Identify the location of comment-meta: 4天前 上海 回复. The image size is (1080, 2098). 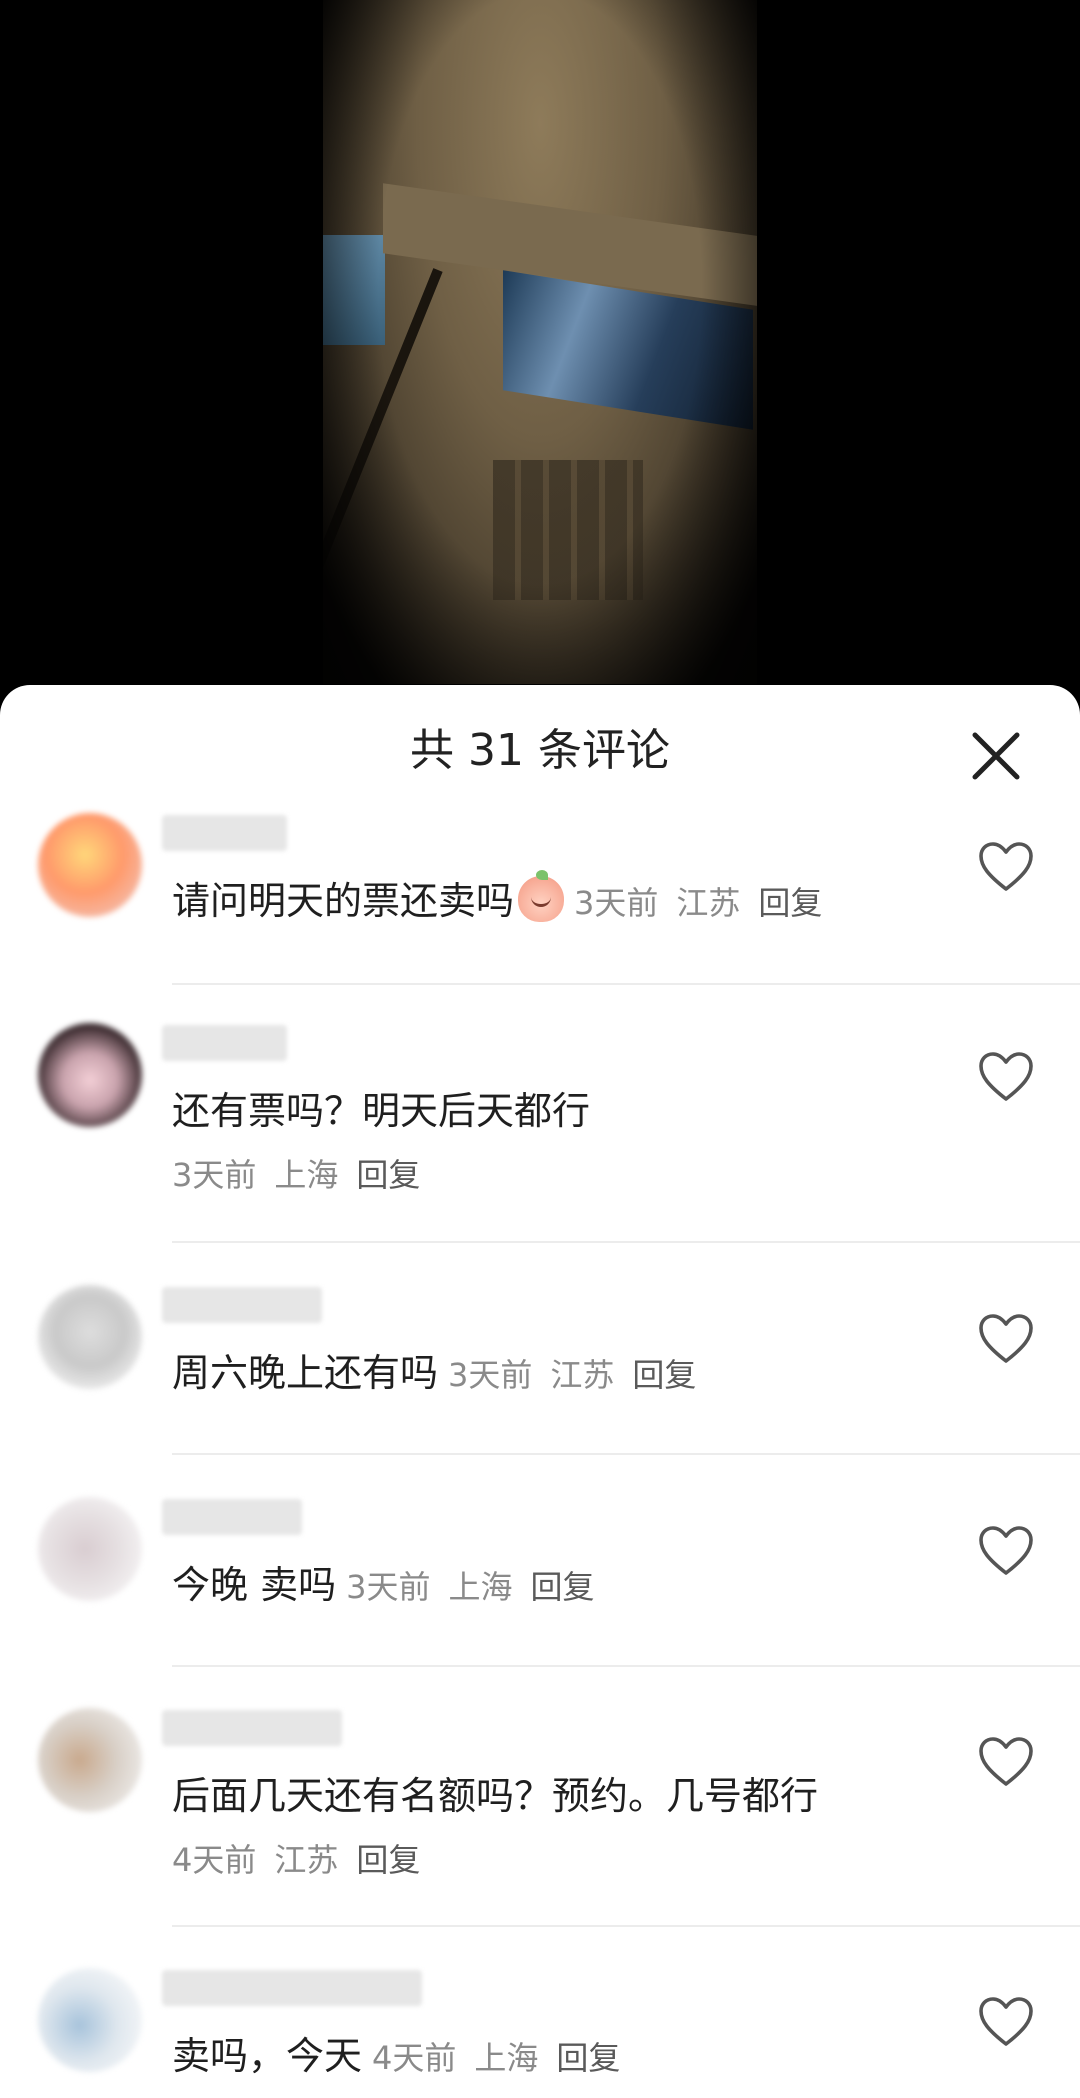
(505, 2058).